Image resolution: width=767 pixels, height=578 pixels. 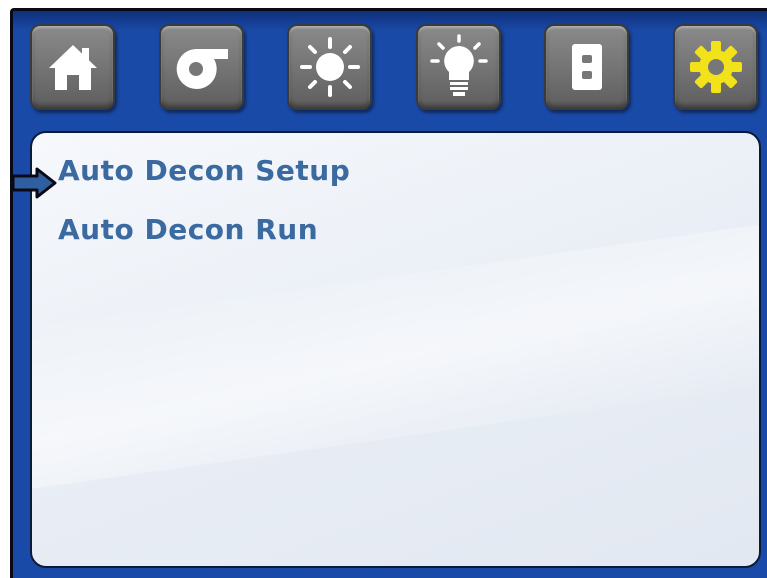 I want to click on outlet-button, so click(x=586, y=67).